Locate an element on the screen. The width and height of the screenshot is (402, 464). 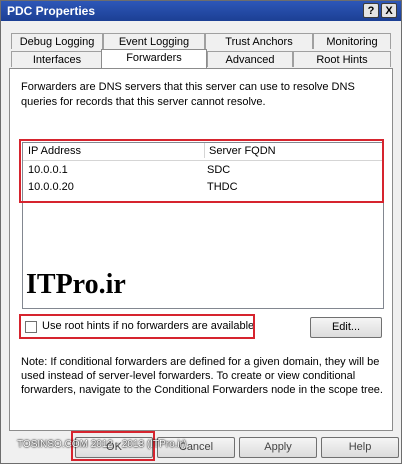
close-button: X is located at coordinates (389, 10).